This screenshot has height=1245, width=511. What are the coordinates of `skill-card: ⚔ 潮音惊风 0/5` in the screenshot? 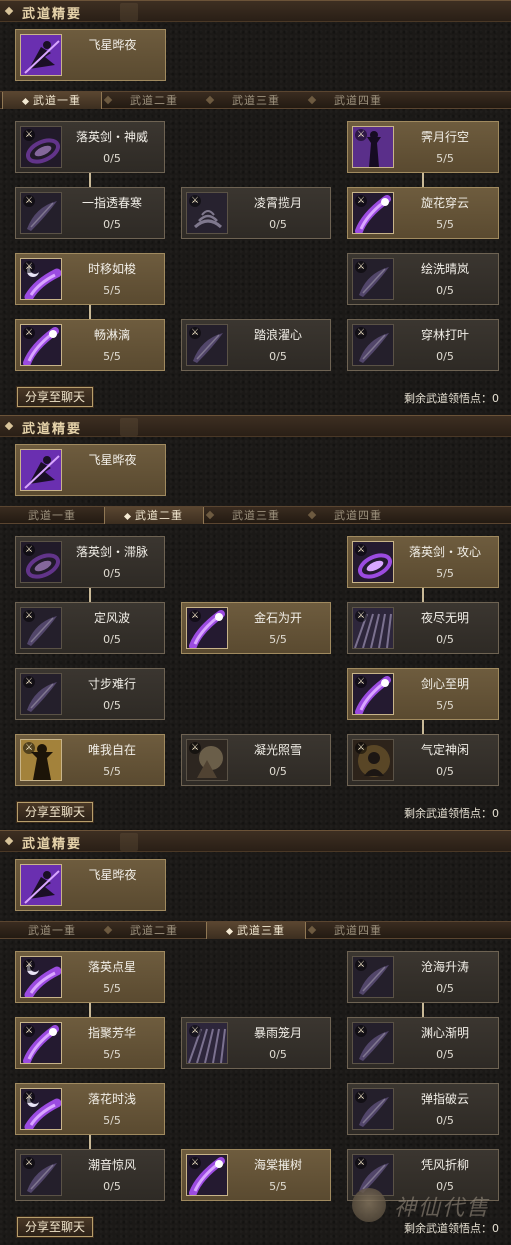 It's located at (90, 1175).